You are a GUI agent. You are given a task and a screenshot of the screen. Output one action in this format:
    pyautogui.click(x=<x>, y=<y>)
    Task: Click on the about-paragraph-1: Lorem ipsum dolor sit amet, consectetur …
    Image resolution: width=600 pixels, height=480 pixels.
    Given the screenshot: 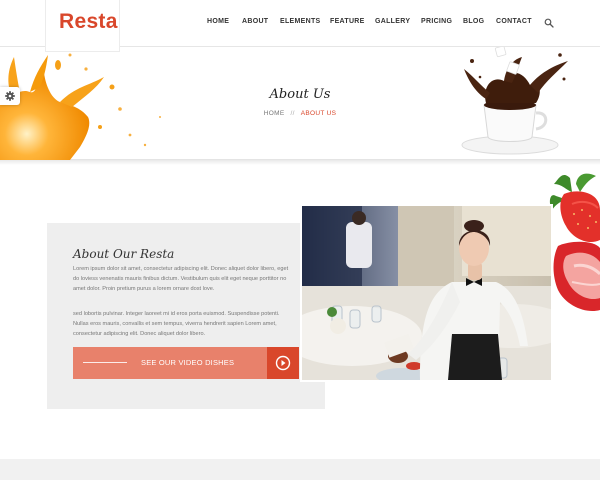 What is the action you would take?
    pyautogui.click(x=181, y=279)
    